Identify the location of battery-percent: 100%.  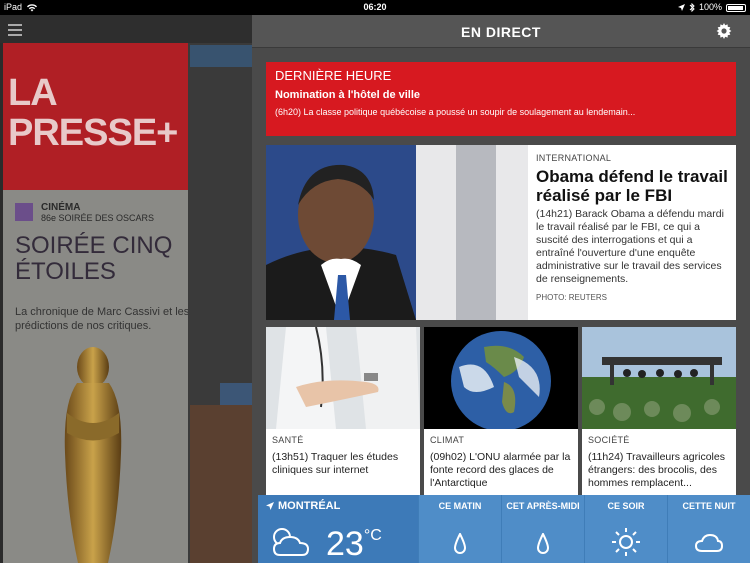
(710, 7).